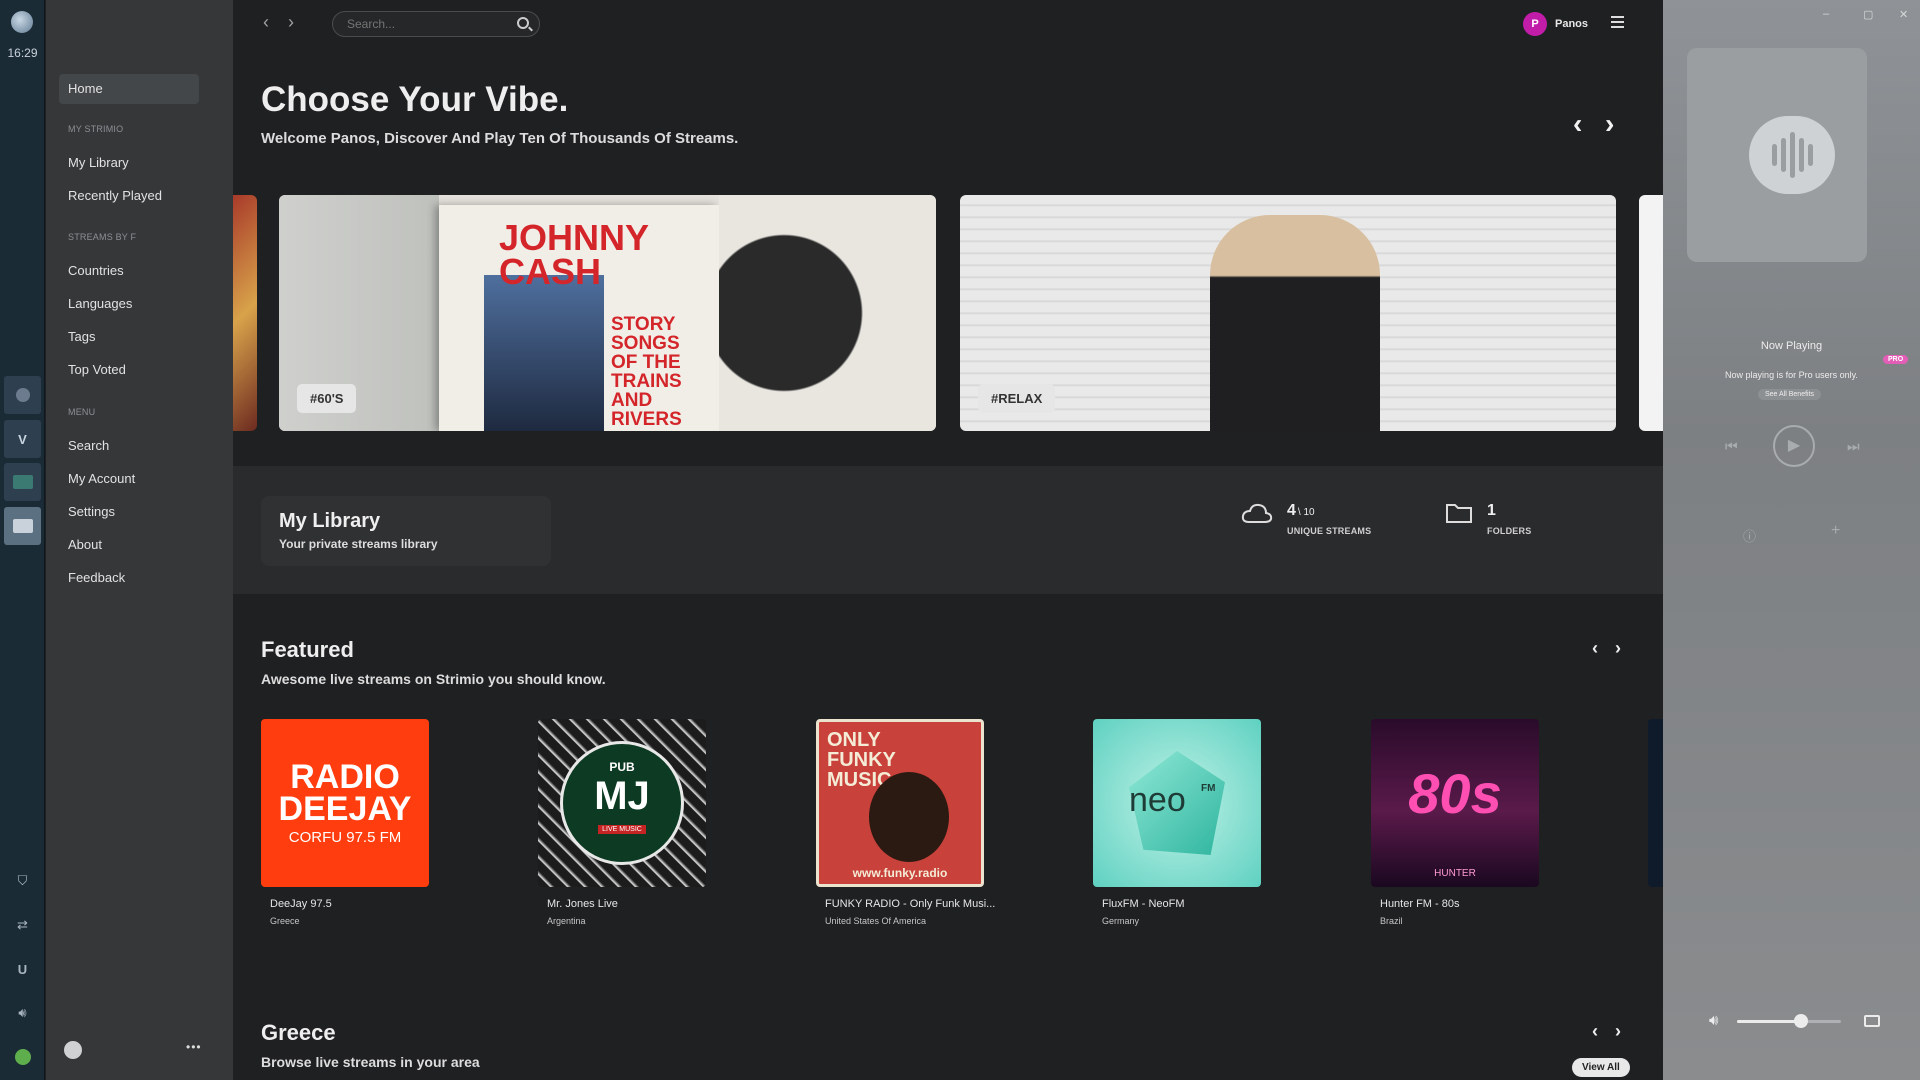  Describe the element at coordinates (1868, 14) in the screenshot. I see `maximize-icon: ▢` at that location.